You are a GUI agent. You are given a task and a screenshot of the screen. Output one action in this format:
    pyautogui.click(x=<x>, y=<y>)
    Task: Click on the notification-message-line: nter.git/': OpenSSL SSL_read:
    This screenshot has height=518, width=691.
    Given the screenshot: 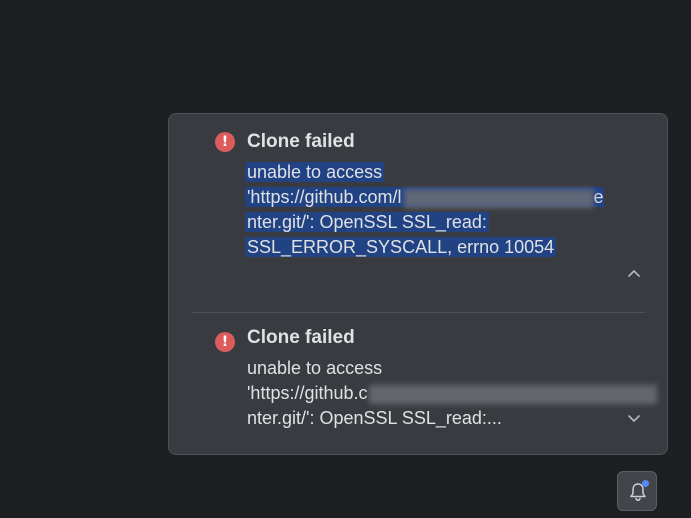 What is the action you would take?
    pyautogui.click(x=367, y=222)
    